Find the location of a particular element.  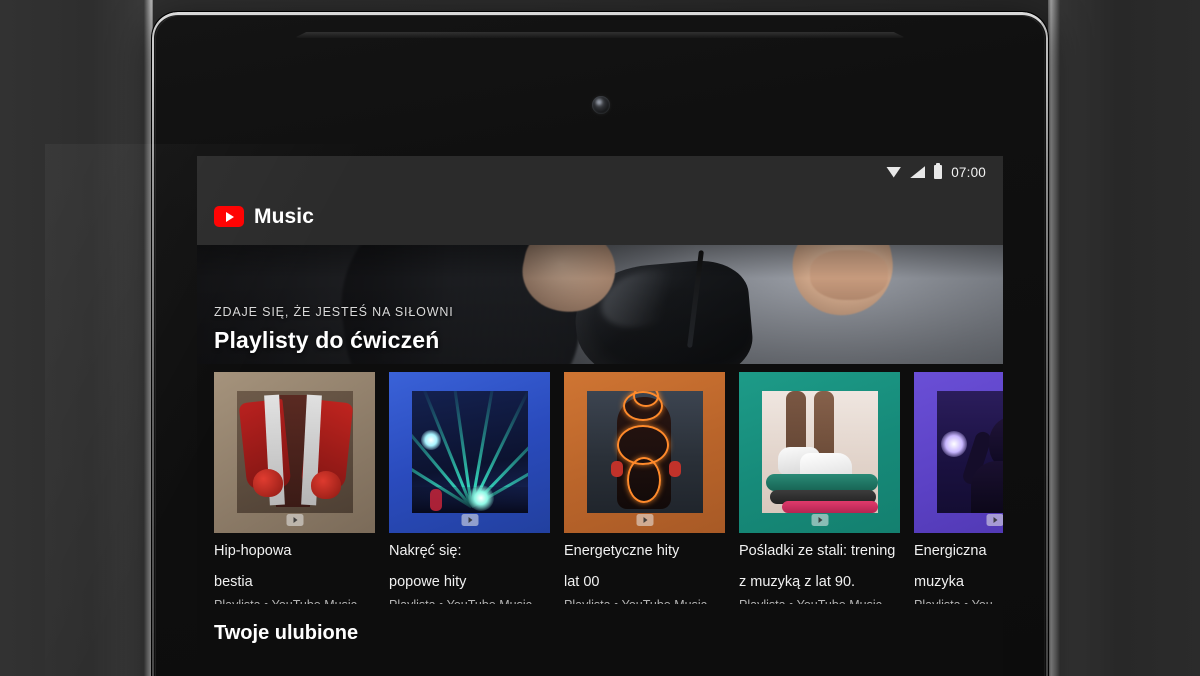

playlist-title-line1: Hip-hopowa is located at coordinates (253, 551).